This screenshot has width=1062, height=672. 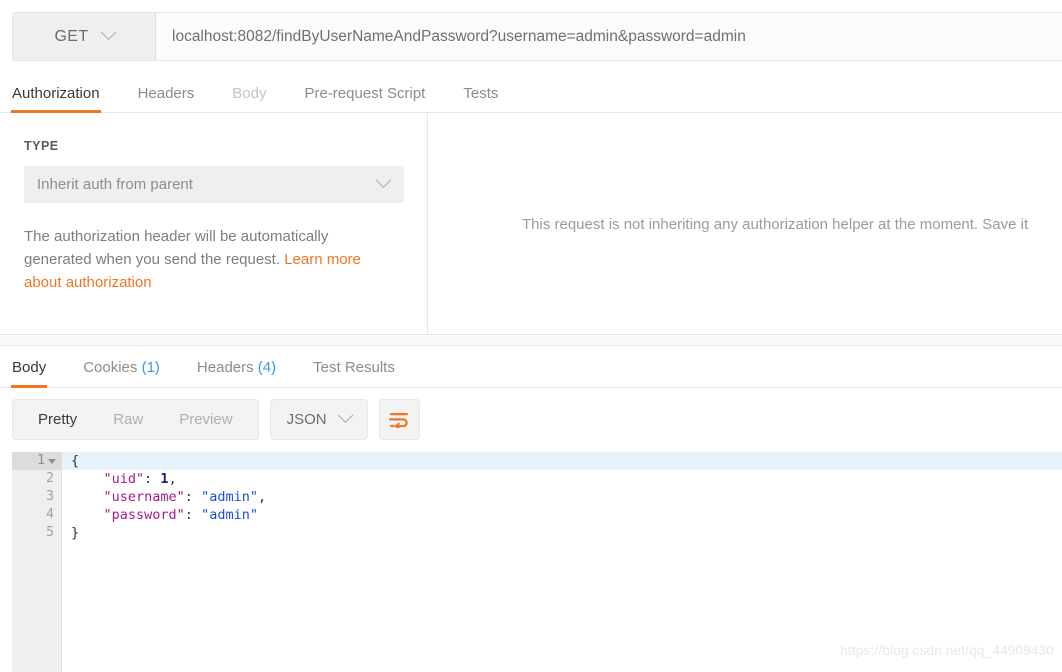 I want to click on line-number: 5, so click(x=50, y=532).